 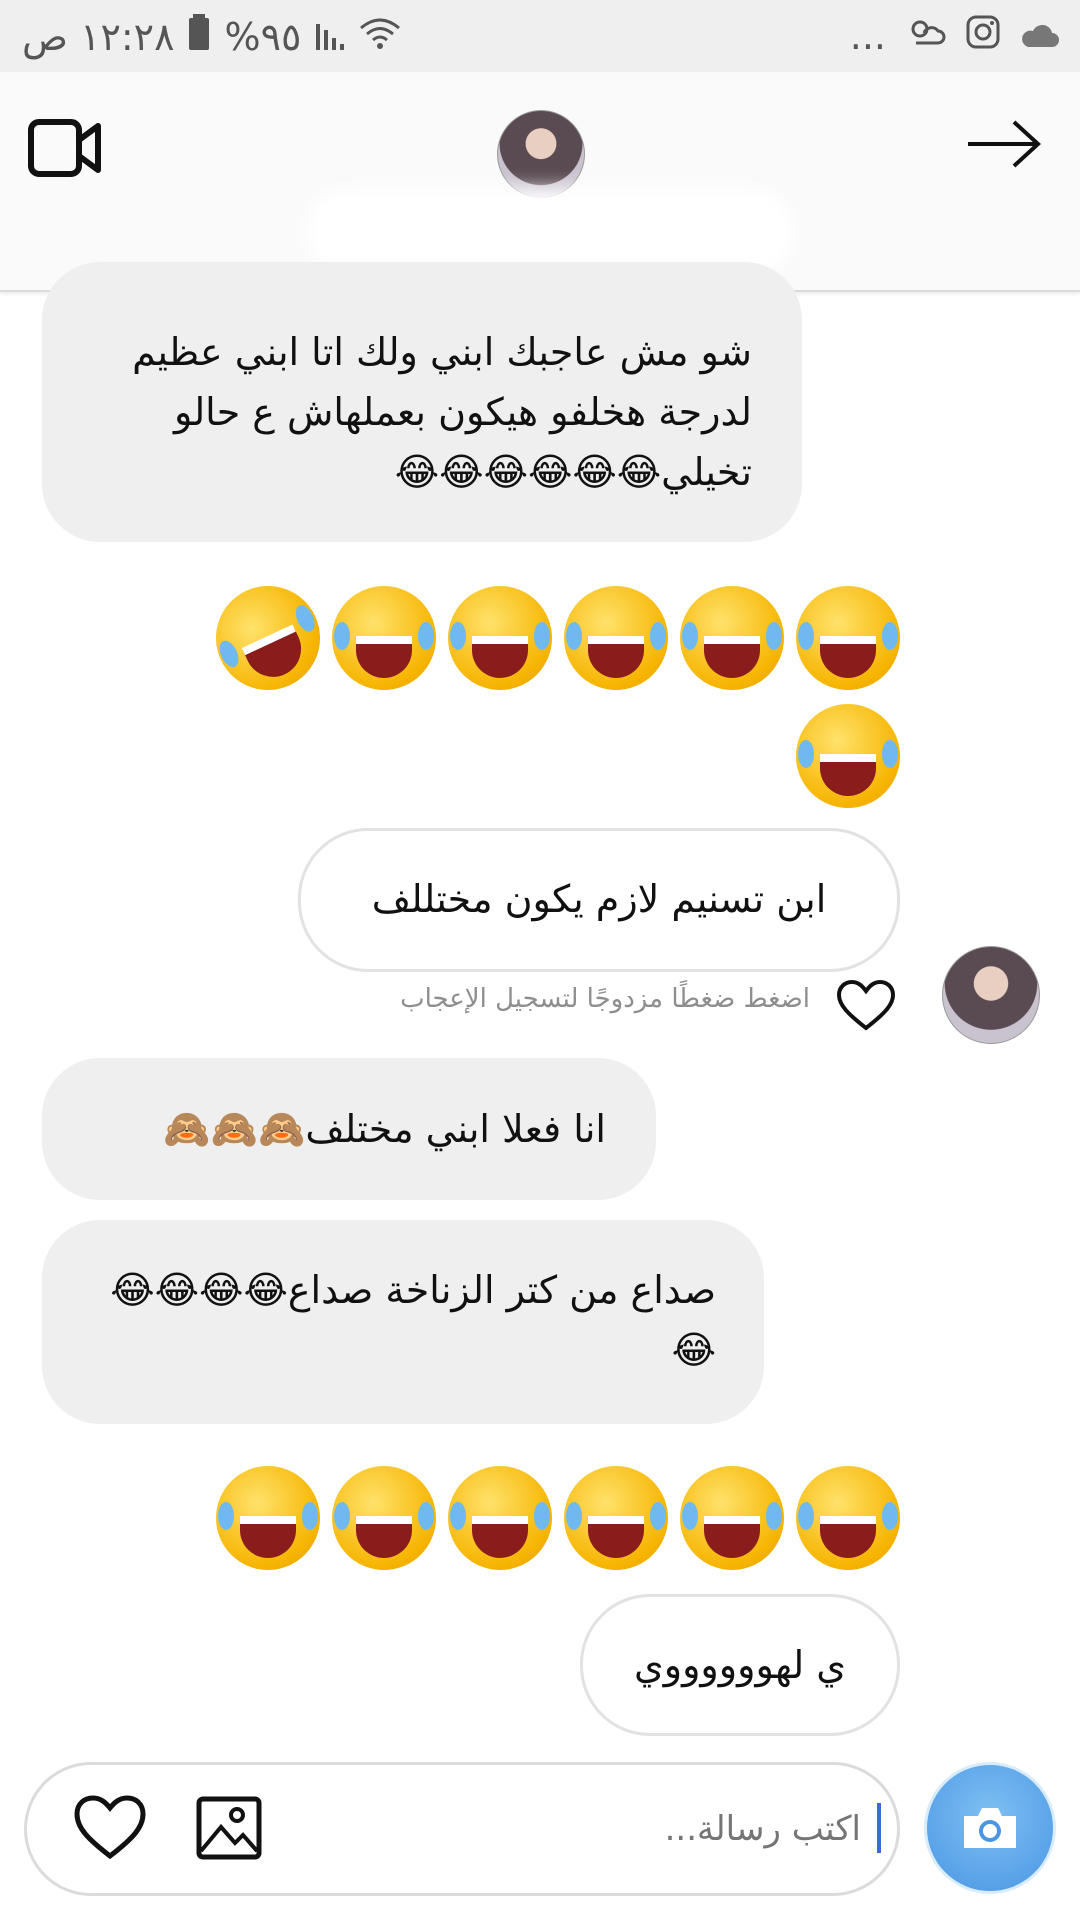 What do you see at coordinates (926, 36) in the screenshot?
I see `weather-icon` at bounding box center [926, 36].